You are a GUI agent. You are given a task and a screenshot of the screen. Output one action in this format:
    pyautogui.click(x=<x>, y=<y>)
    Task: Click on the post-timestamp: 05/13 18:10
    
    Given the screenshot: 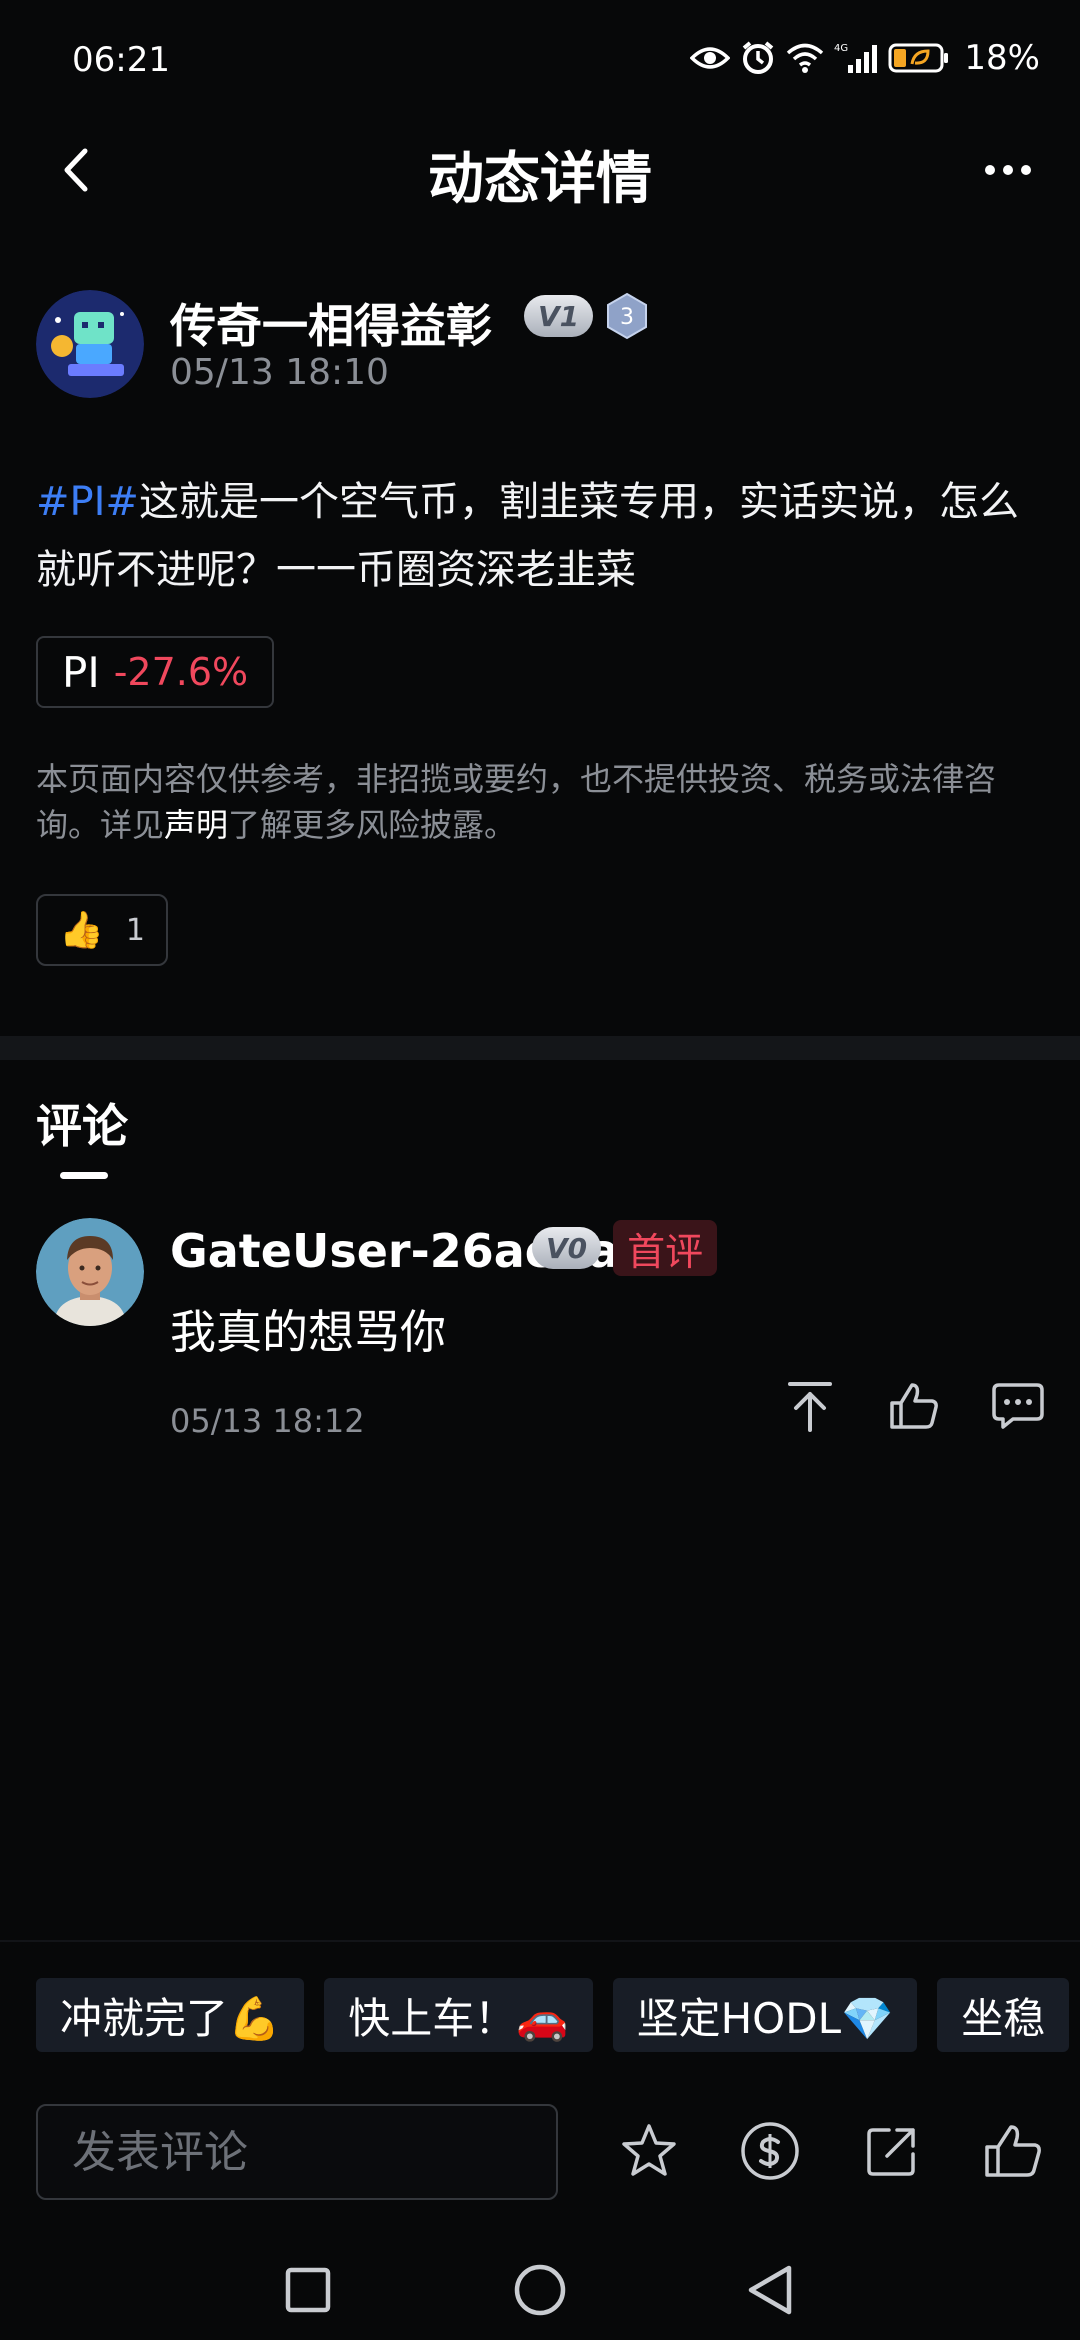 What is the action you would take?
    pyautogui.click(x=279, y=372)
    